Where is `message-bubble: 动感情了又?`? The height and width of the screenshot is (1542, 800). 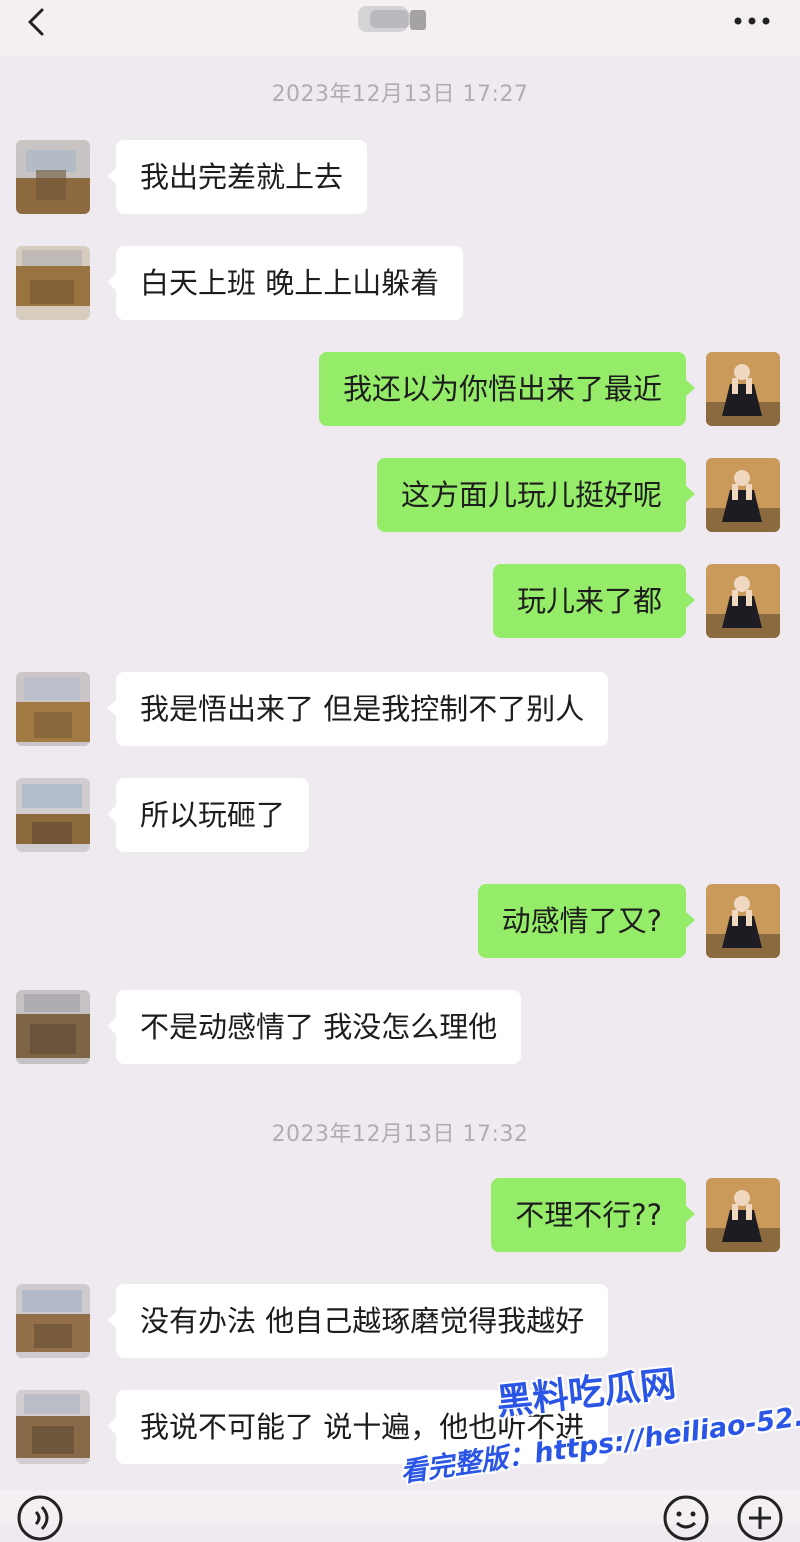 message-bubble: 动感情了又? is located at coordinates (586, 921).